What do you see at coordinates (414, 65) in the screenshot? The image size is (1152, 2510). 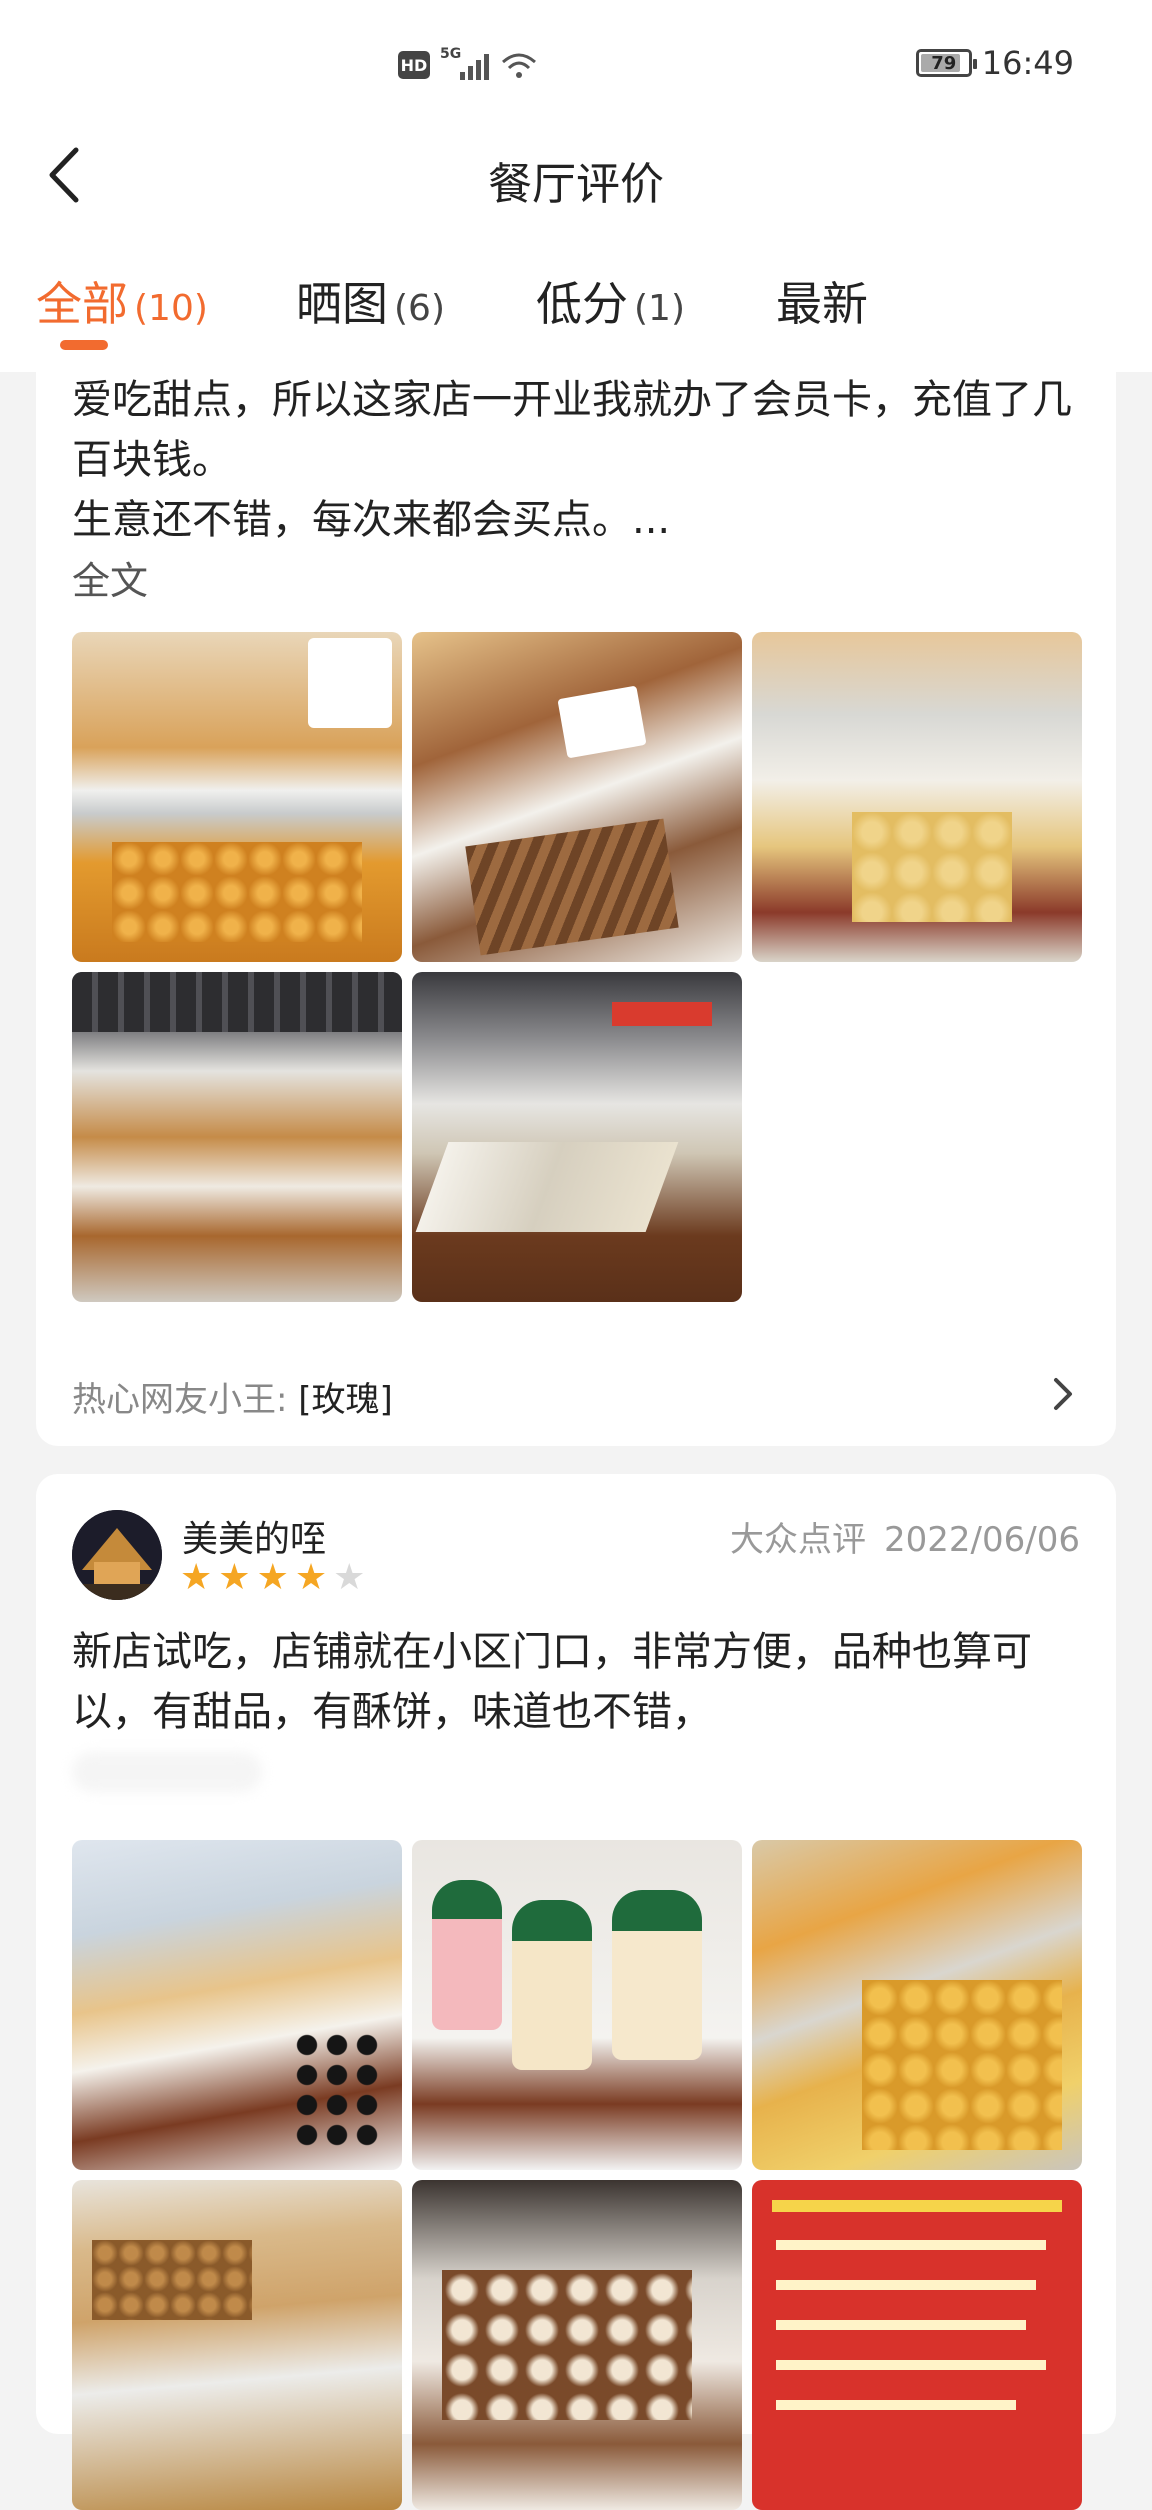 I see `hd-badge: HD` at bounding box center [414, 65].